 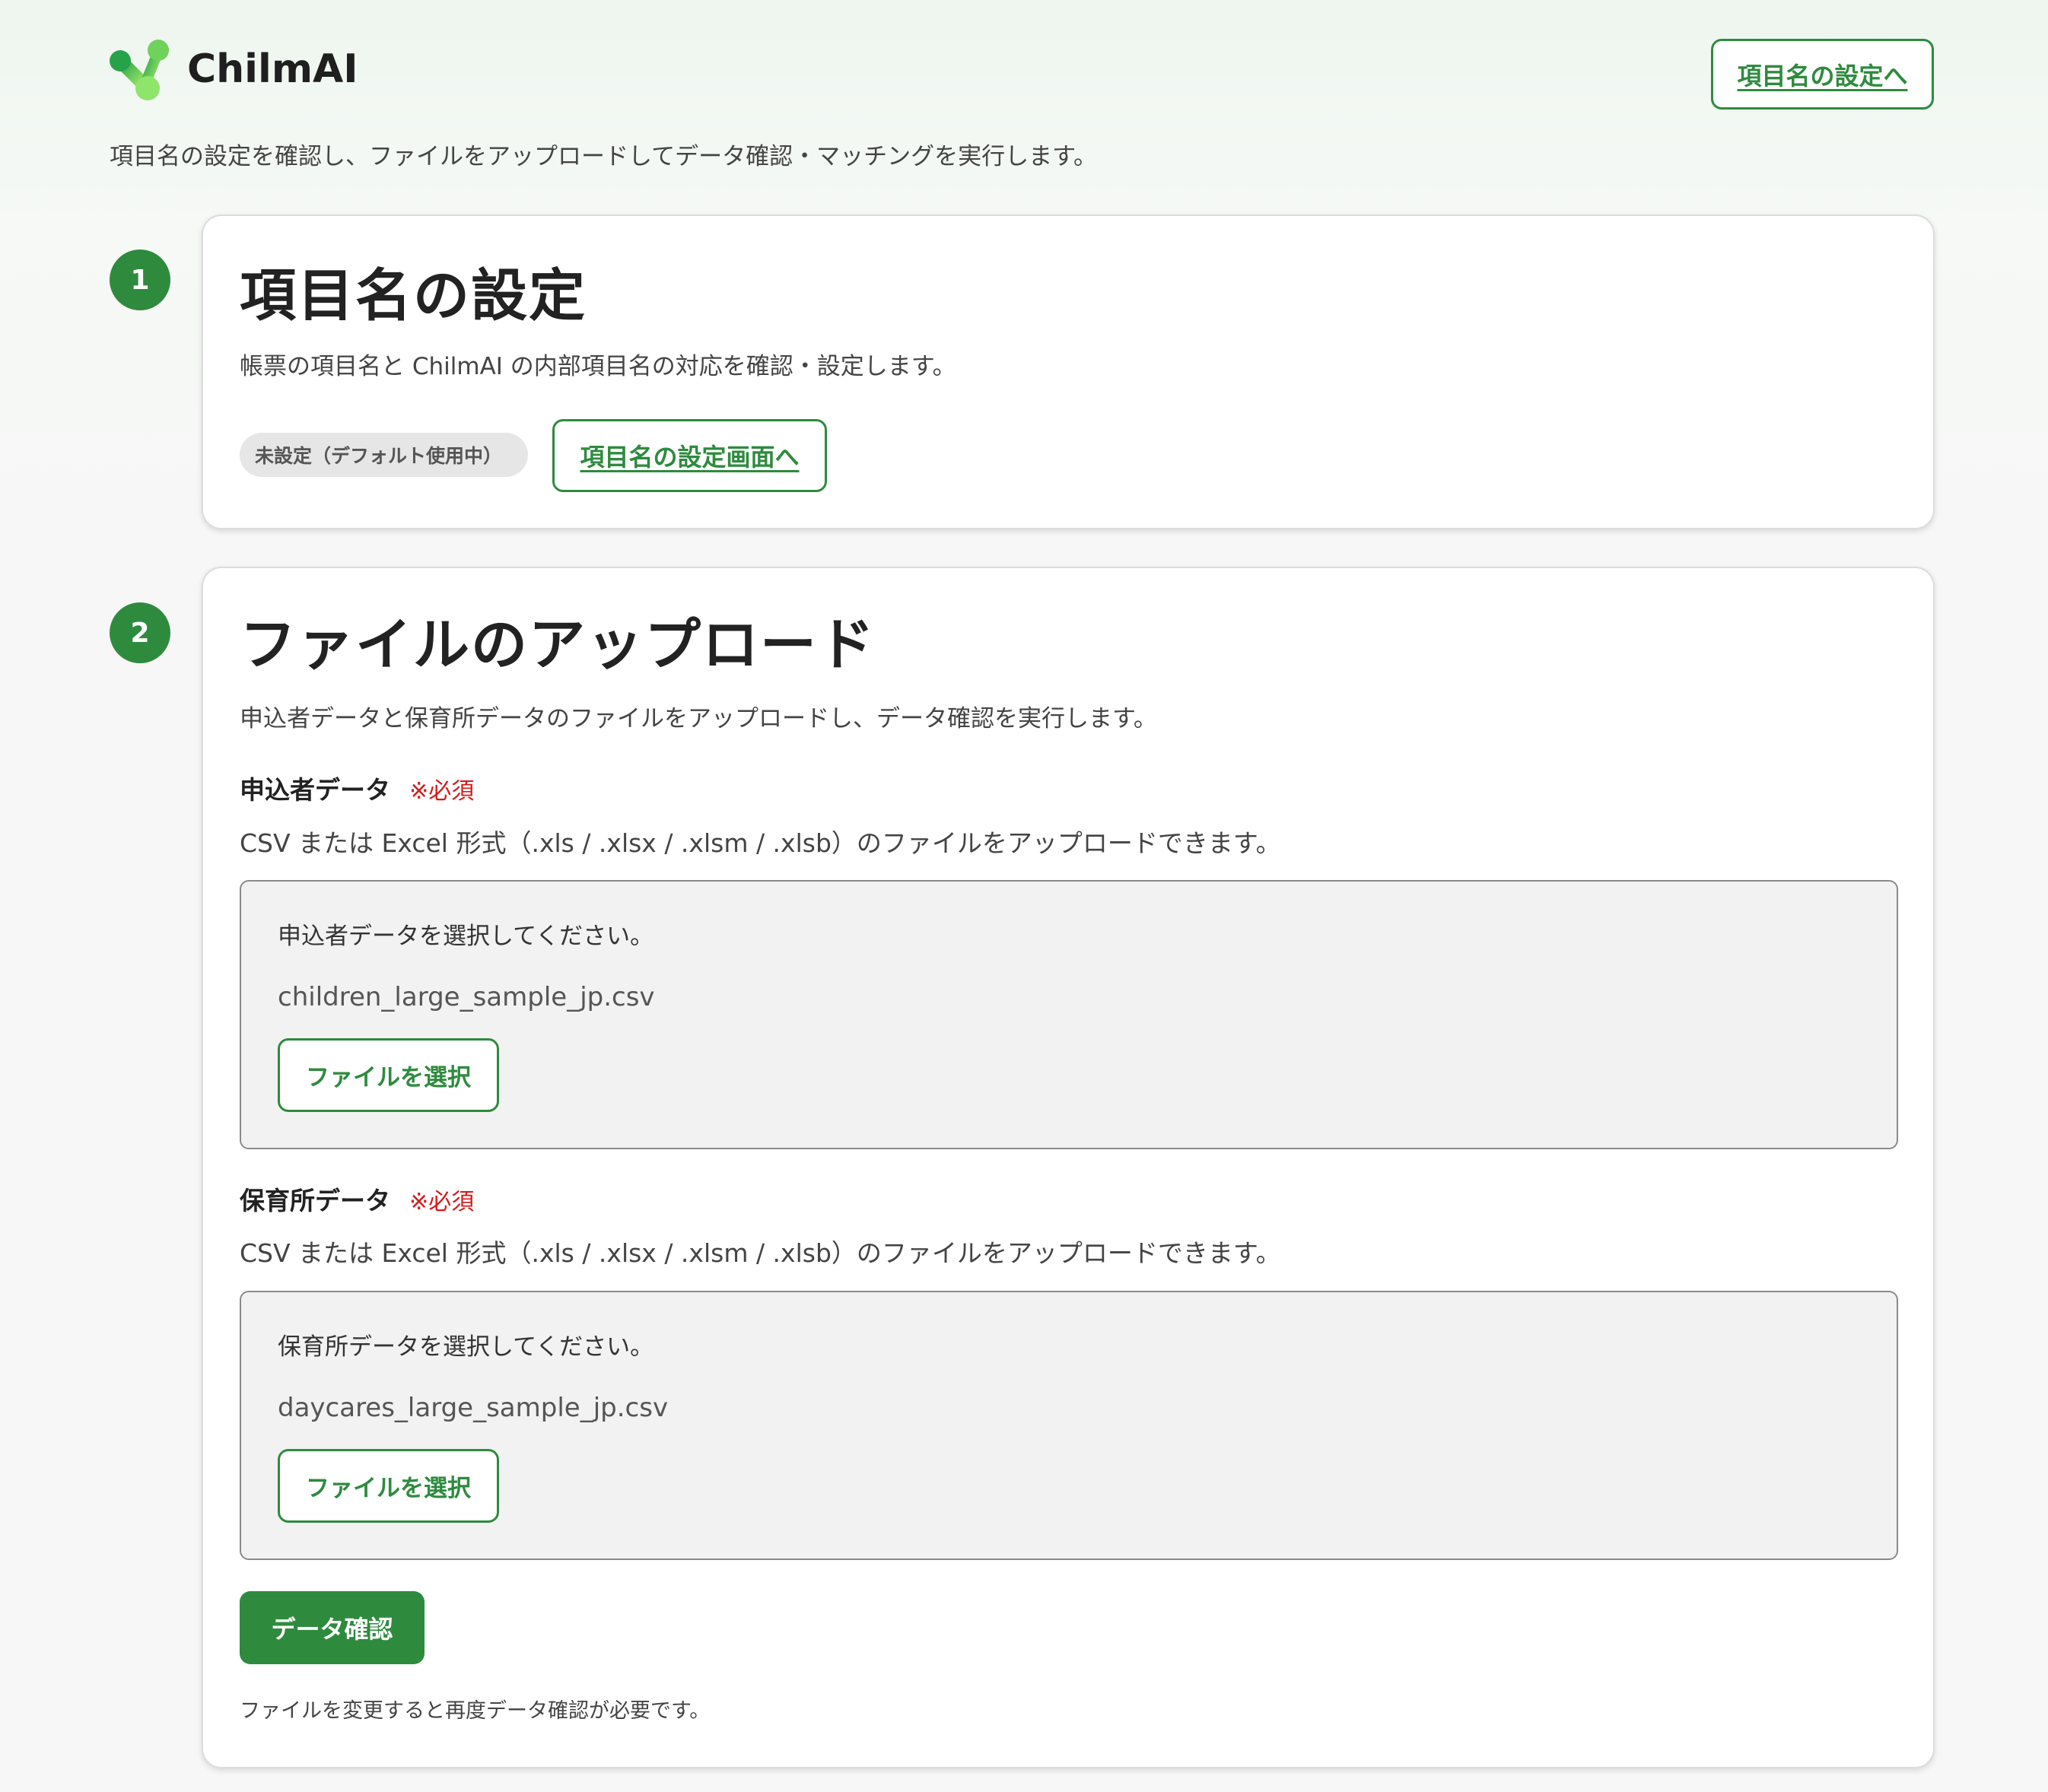 I want to click on step-number-2: 2, so click(x=140, y=632).